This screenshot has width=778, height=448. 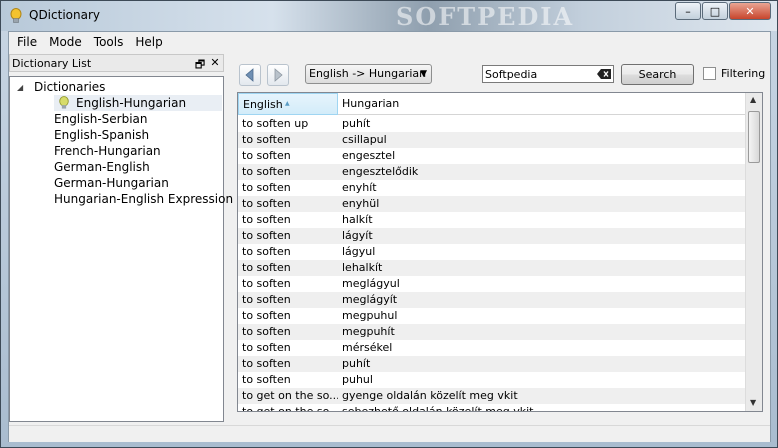 What do you see at coordinates (370, 299) in the screenshot?
I see `cell-hungarian: meglágyít` at bounding box center [370, 299].